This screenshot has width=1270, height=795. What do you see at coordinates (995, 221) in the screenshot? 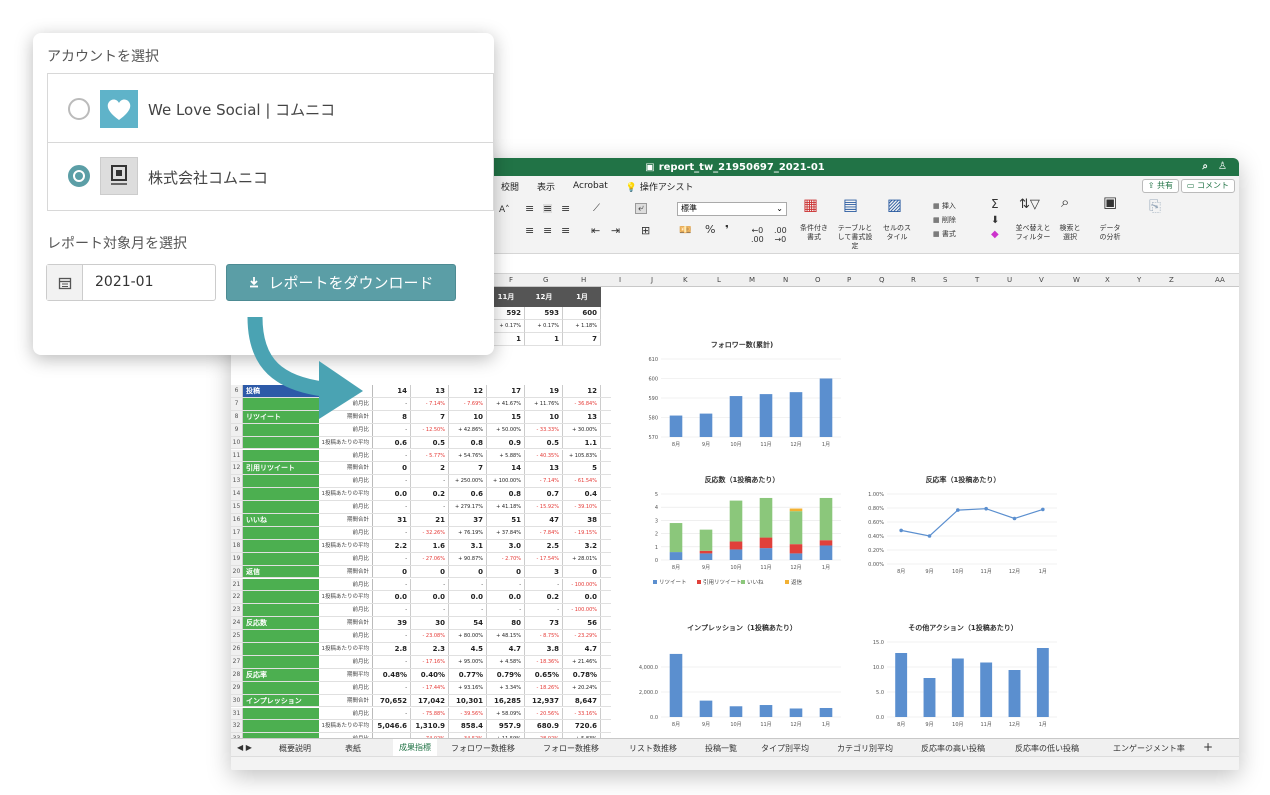
I see `fill-icon: ⬇` at bounding box center [995, 221].